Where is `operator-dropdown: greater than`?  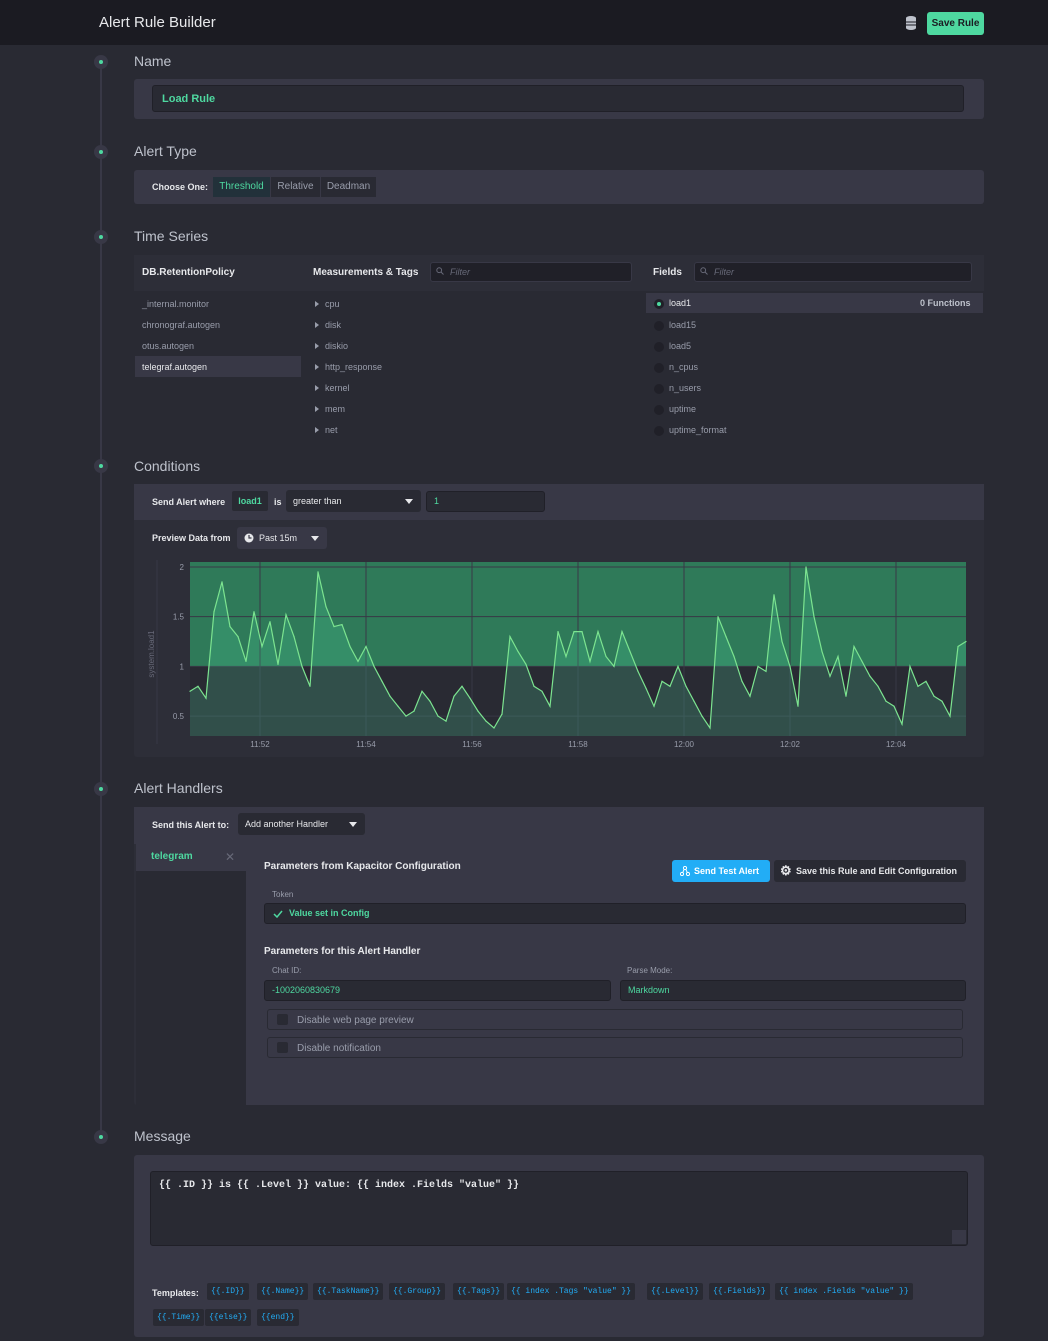 operator-dropdown: greater than is located at coordinates (353, 501).